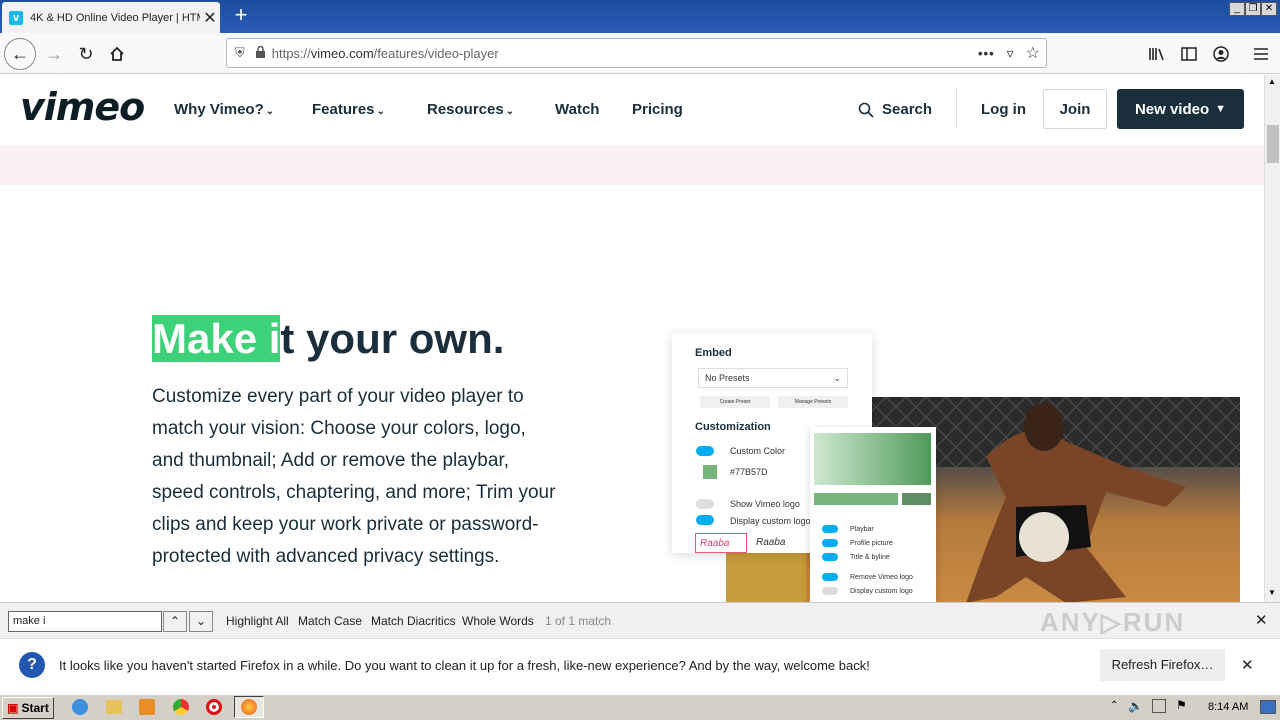 The height and width of the screenshot is (720, 1280). Describe the element at coordinates (16, 17) in the screenshot. I see `vimeo-favicon-icon: v` at that location.